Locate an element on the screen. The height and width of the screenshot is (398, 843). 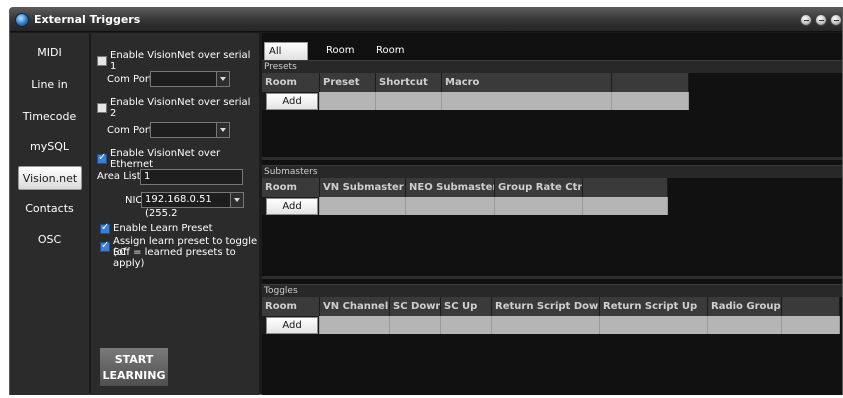
submasters-col-extra is located at coordinates (625, 187).